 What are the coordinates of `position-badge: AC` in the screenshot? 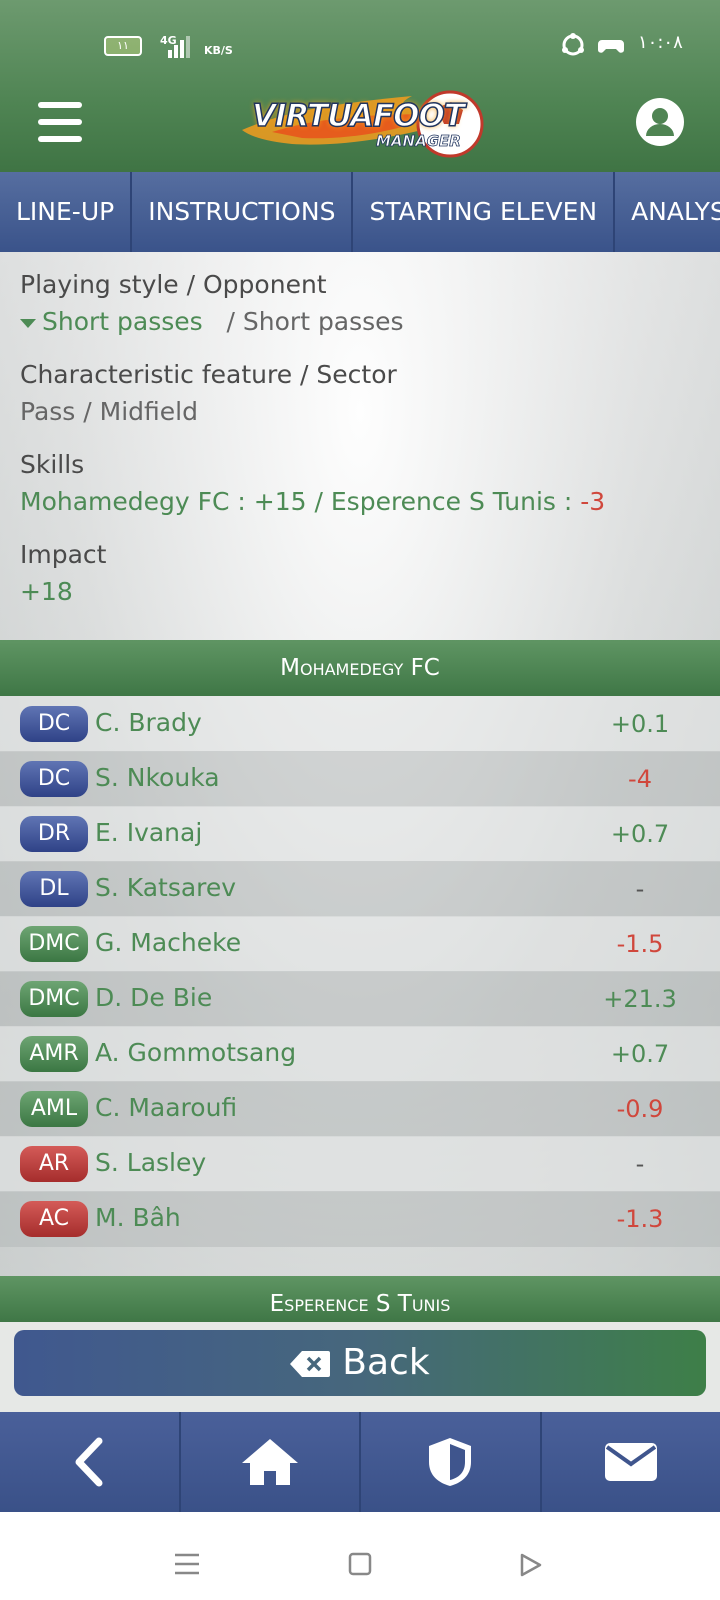 It's located at (54, 1219).